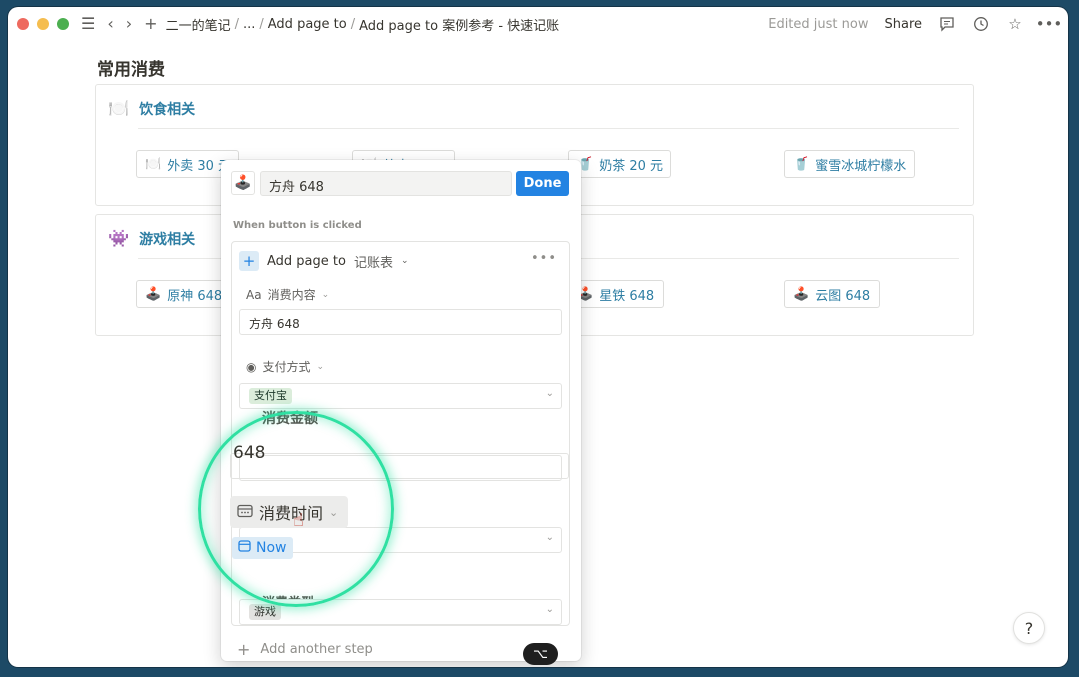  What do you see at coordinates (542, 183) in the screenshot?
I see `done-button: Done` at bounding box center [542, 183].